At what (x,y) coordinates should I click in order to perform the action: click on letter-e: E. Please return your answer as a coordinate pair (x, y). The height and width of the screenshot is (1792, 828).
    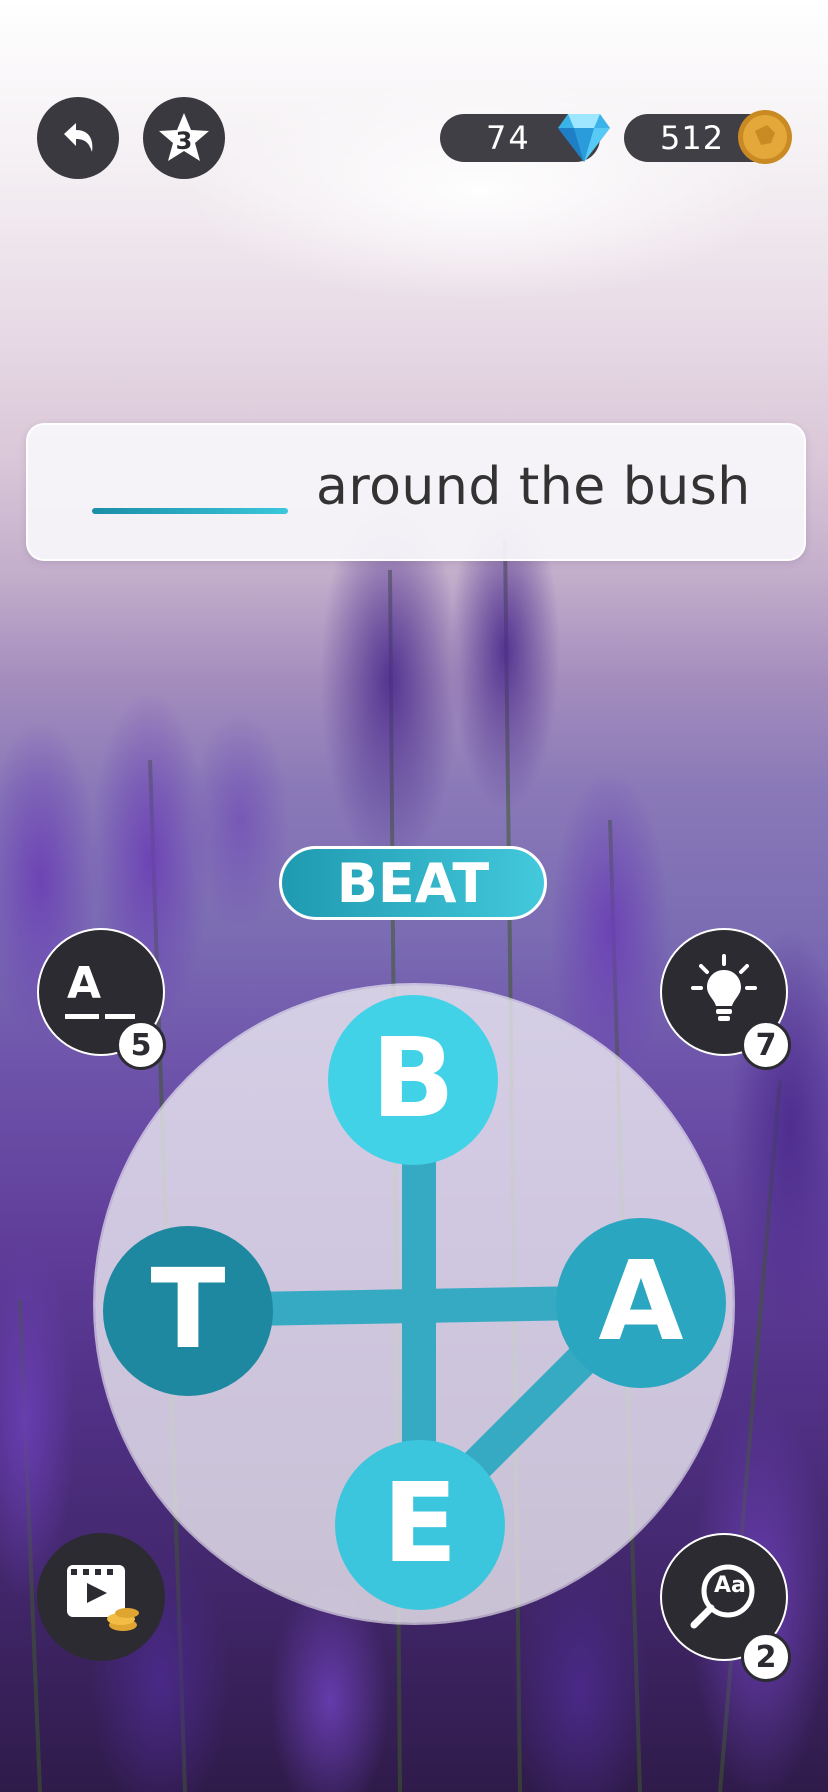
    Looking at the image, I should click on (420, 1525).